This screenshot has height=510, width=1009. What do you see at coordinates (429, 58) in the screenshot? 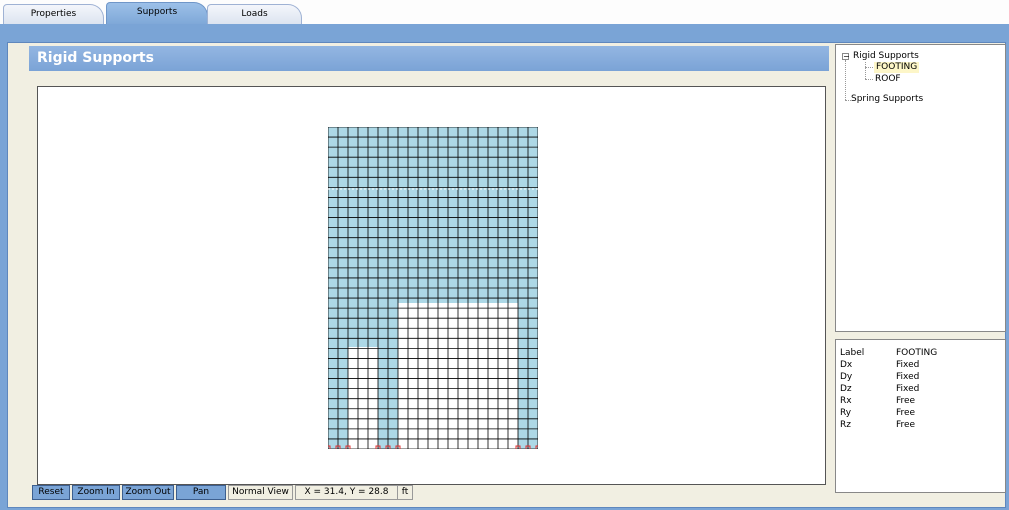
I see `panel-title: Rigid Supports` at bounding box center [429, 58].